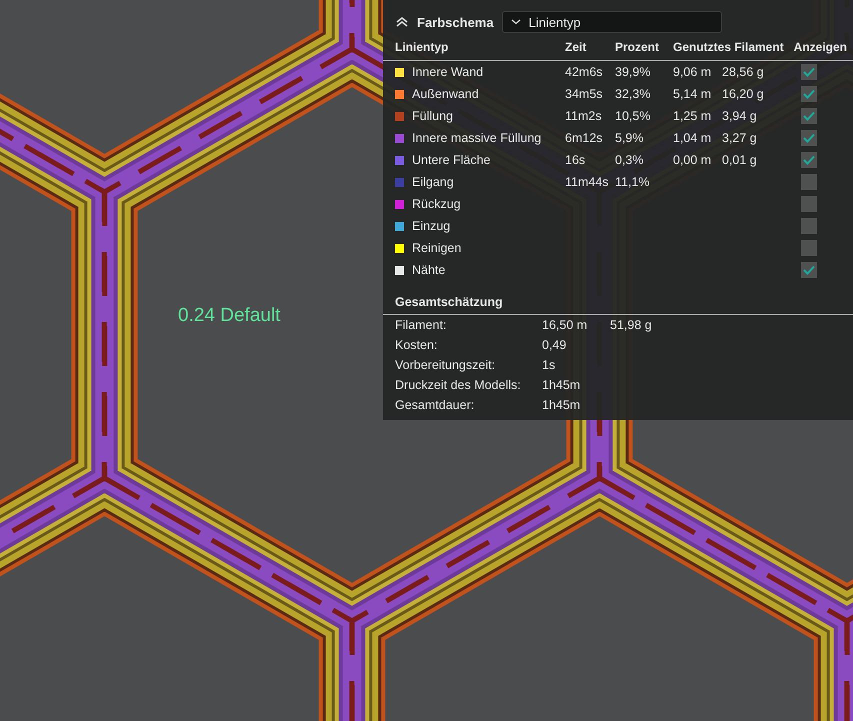 This screenshot has width=853, height=721. I want to click on summary-label: Vorbereitungszeit:, so click(445, 365).